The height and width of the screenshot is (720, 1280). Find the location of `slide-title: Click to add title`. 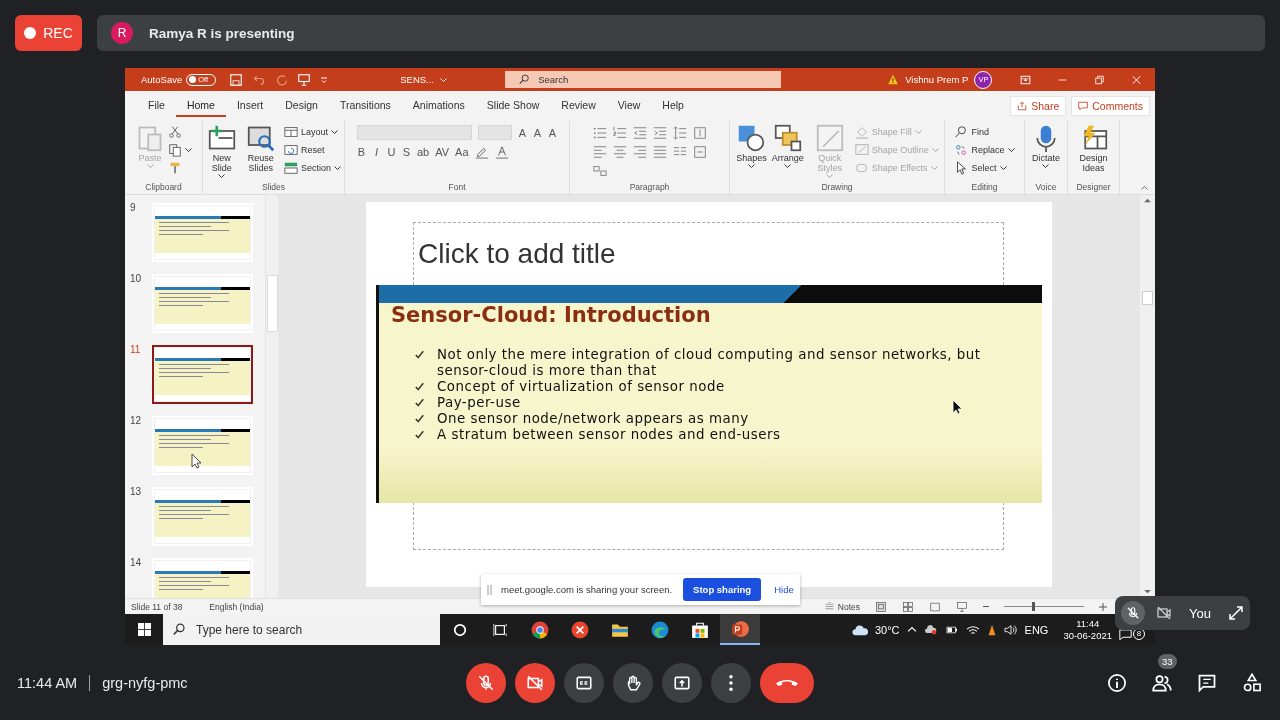

slide-title: Click to add title is located at coordinates (517, 254).